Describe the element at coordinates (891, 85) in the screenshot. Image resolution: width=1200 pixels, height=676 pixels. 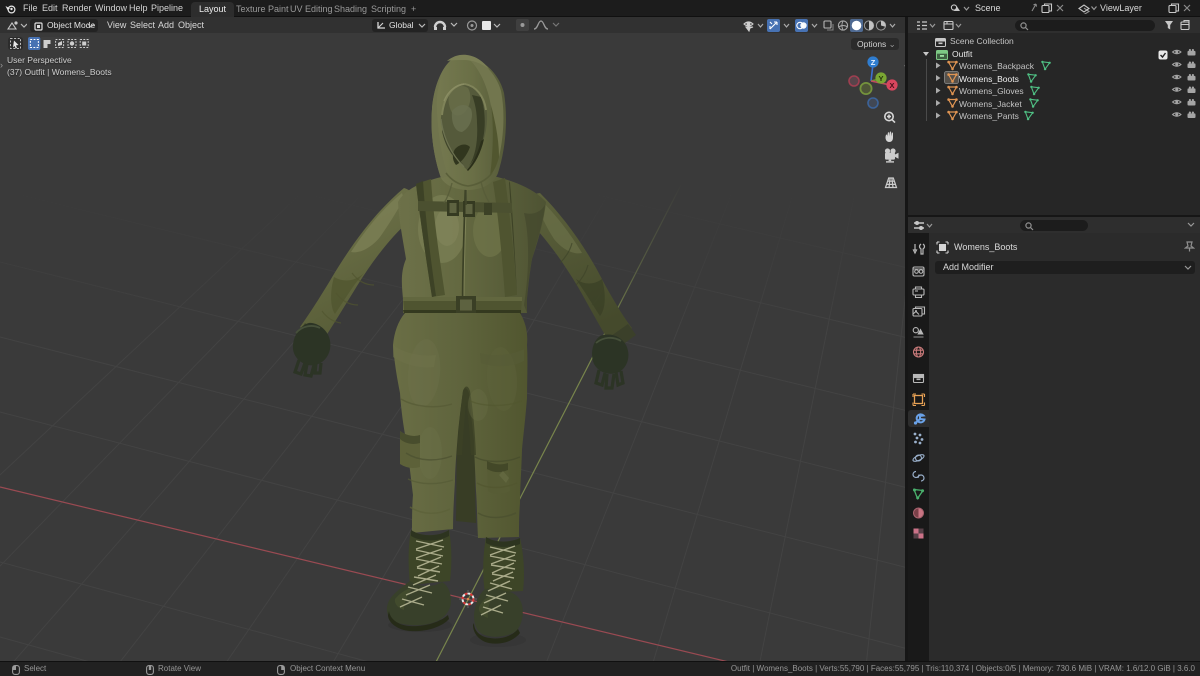
I see `svg-text: X` at that location.